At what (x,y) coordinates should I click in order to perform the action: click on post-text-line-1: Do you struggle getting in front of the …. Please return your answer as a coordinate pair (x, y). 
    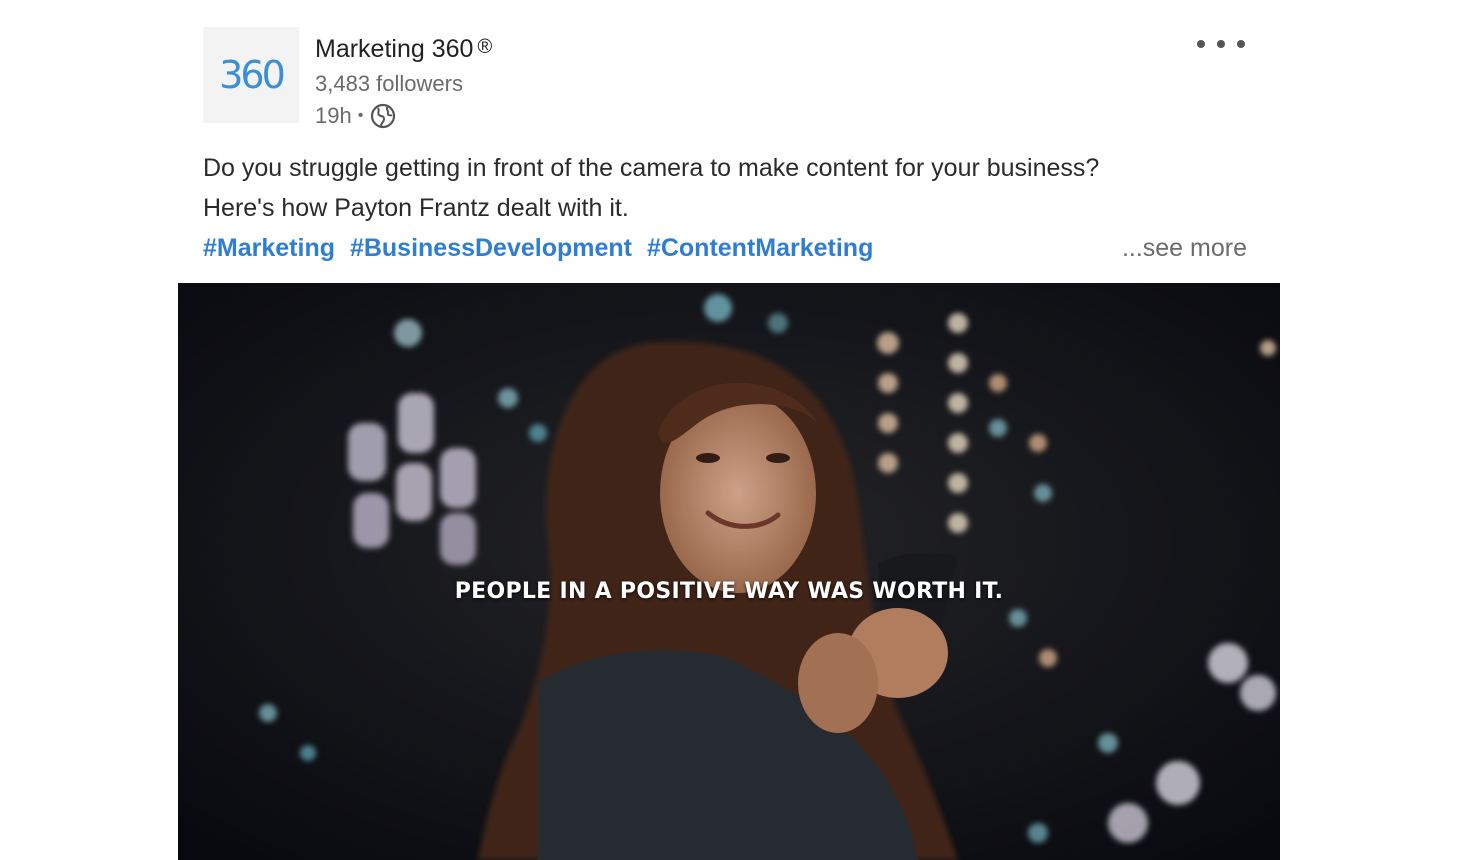
    Looking at the image, I should click on (651, 168).